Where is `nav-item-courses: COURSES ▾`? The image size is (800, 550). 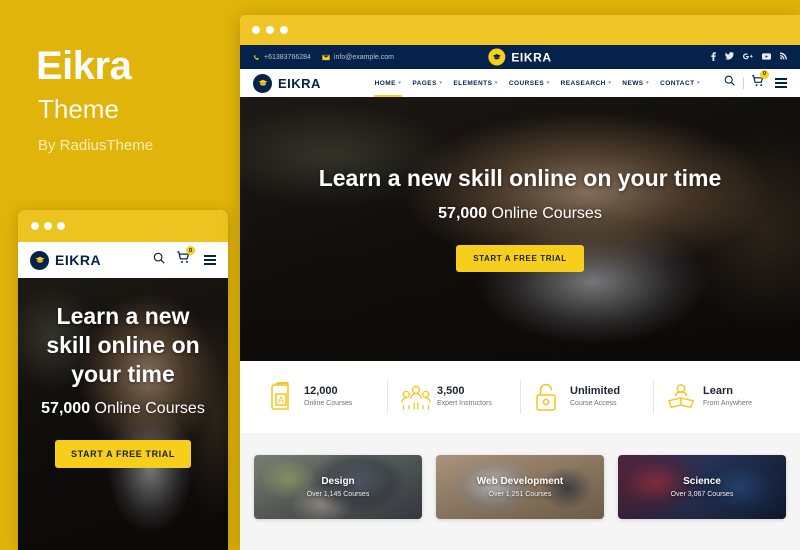 nav-item-courses: COURSES ▾ is located at coordinates (529, 83).